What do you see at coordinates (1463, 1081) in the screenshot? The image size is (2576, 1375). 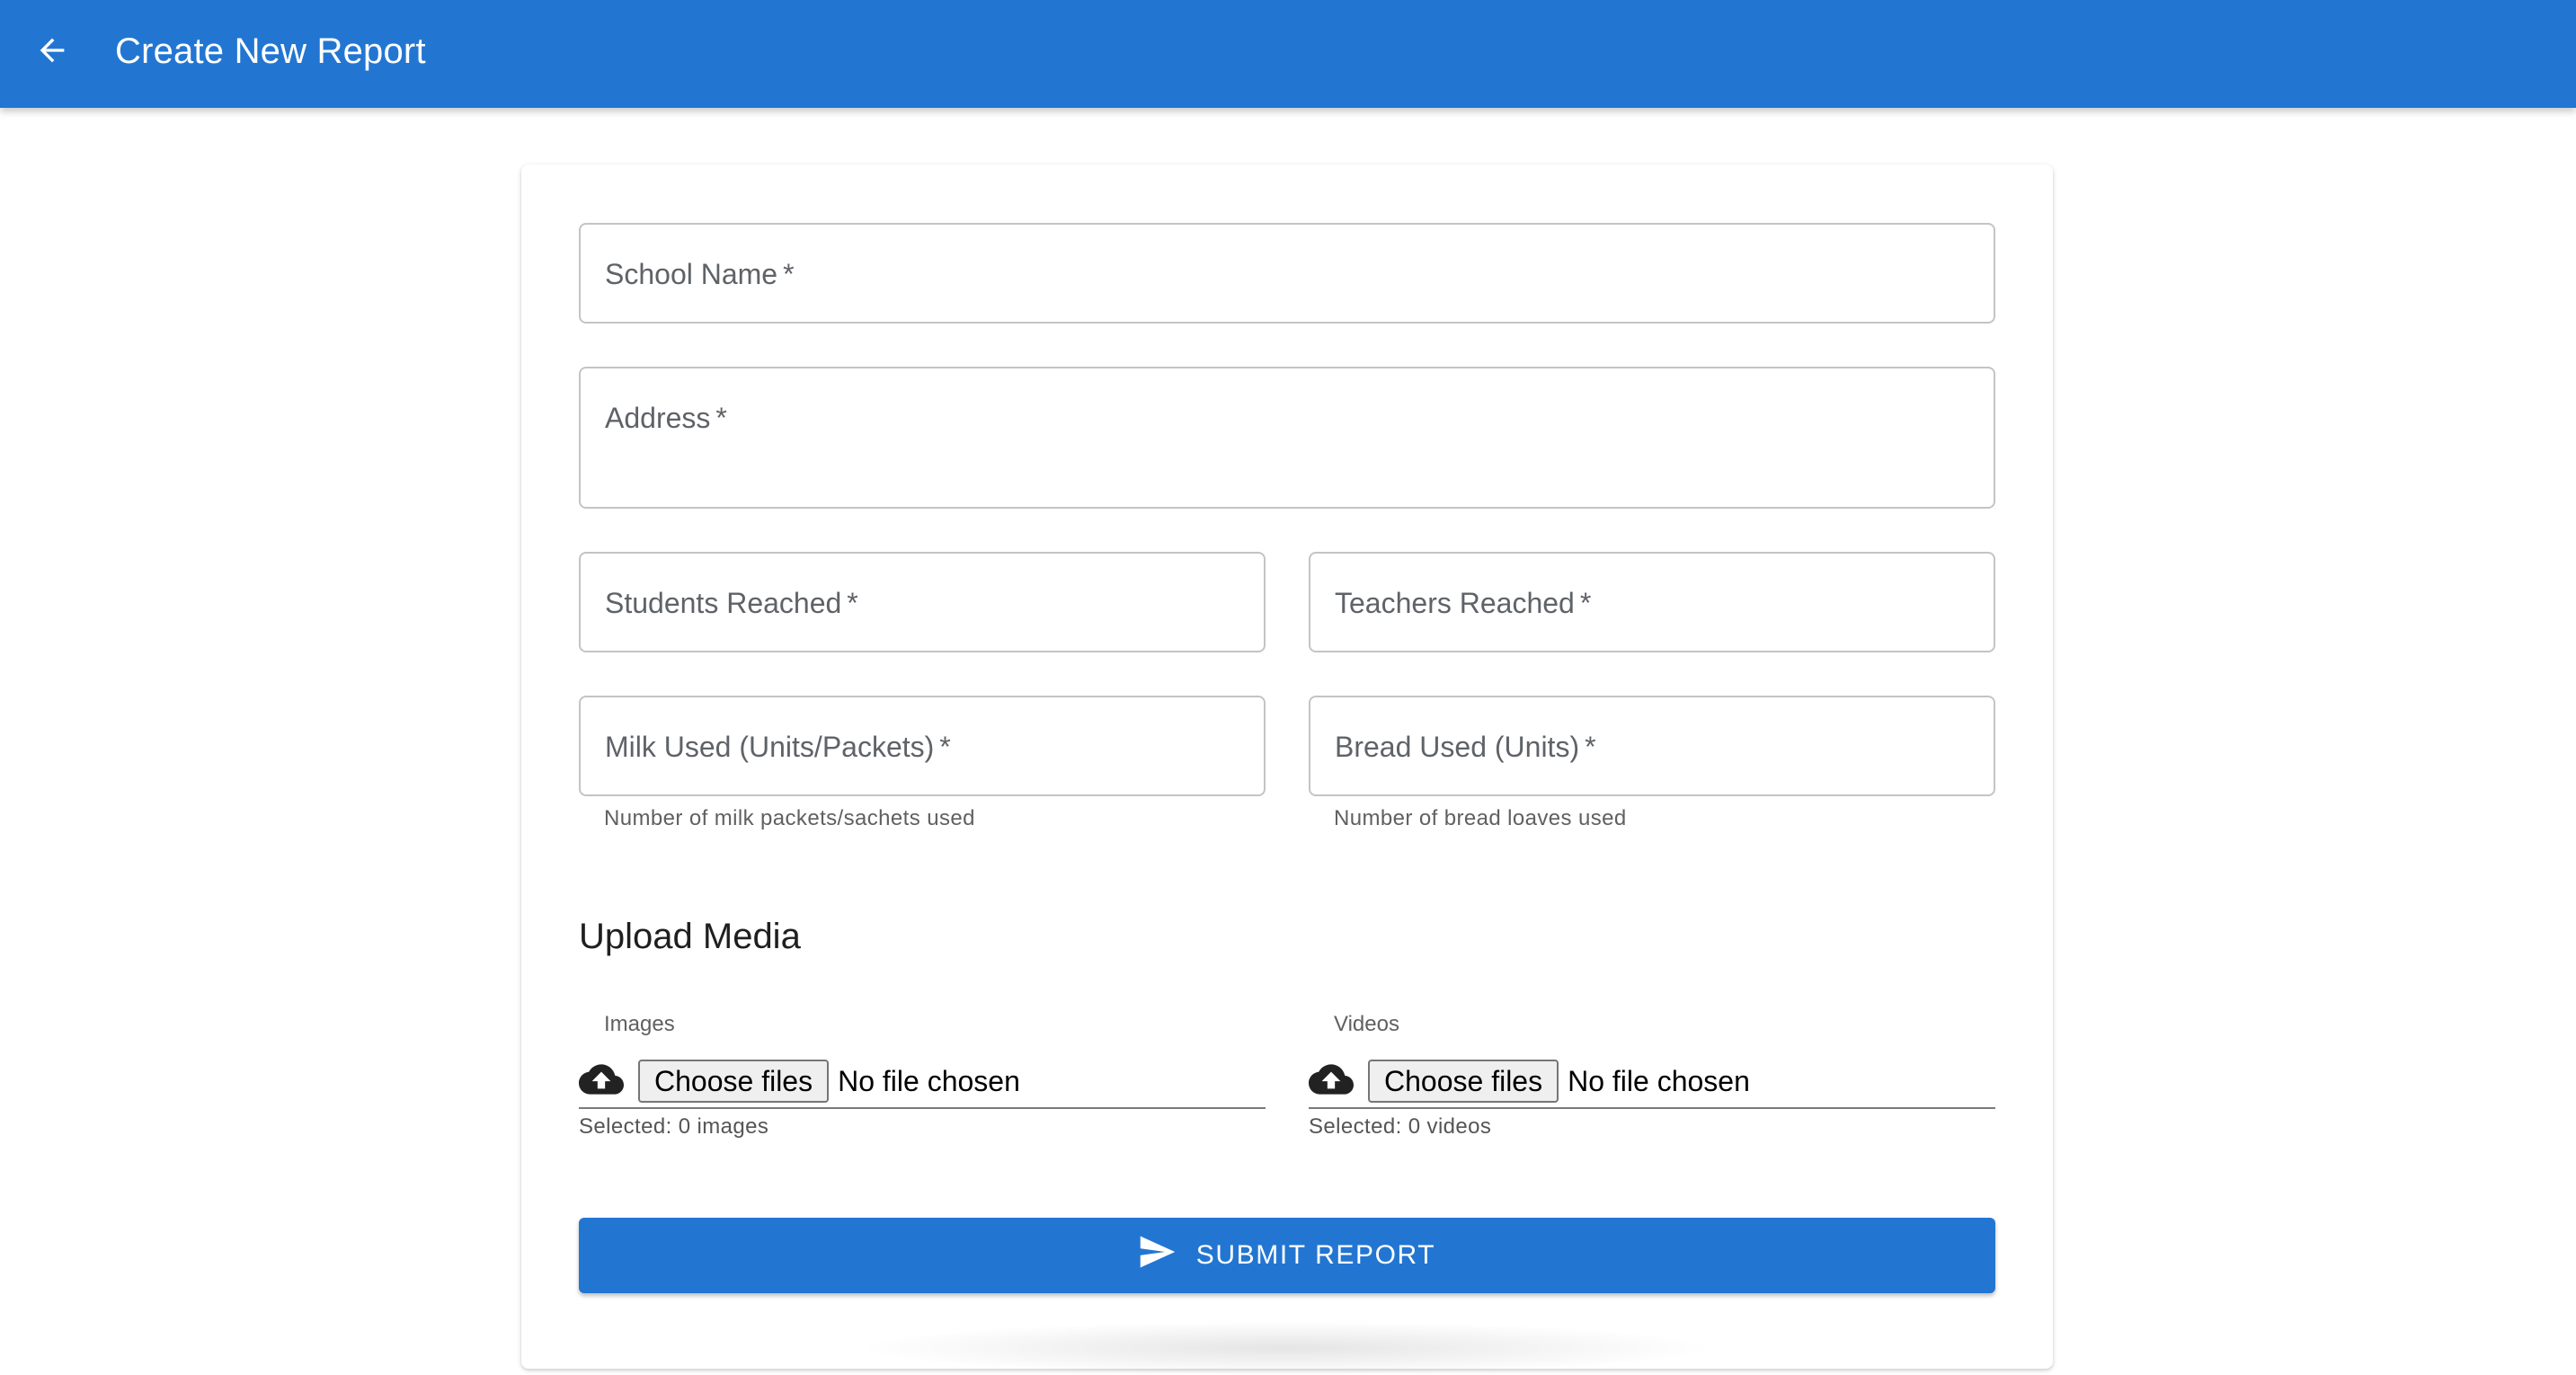 I see `videos-choose-files-button: Choose files` at bounding box center [1463, 1081].